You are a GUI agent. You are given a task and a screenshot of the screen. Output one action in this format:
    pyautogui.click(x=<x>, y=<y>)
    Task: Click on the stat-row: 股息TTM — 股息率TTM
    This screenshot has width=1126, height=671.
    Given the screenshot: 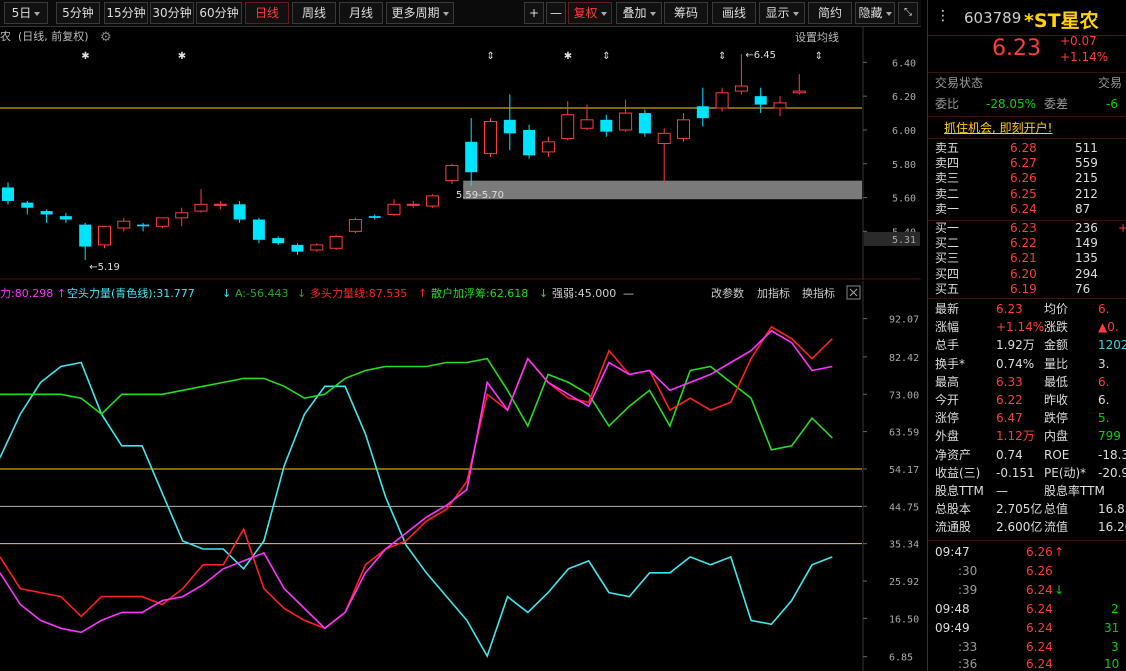 What is the action you would take?
    pyautogui.click(x=1027, y=491)
    